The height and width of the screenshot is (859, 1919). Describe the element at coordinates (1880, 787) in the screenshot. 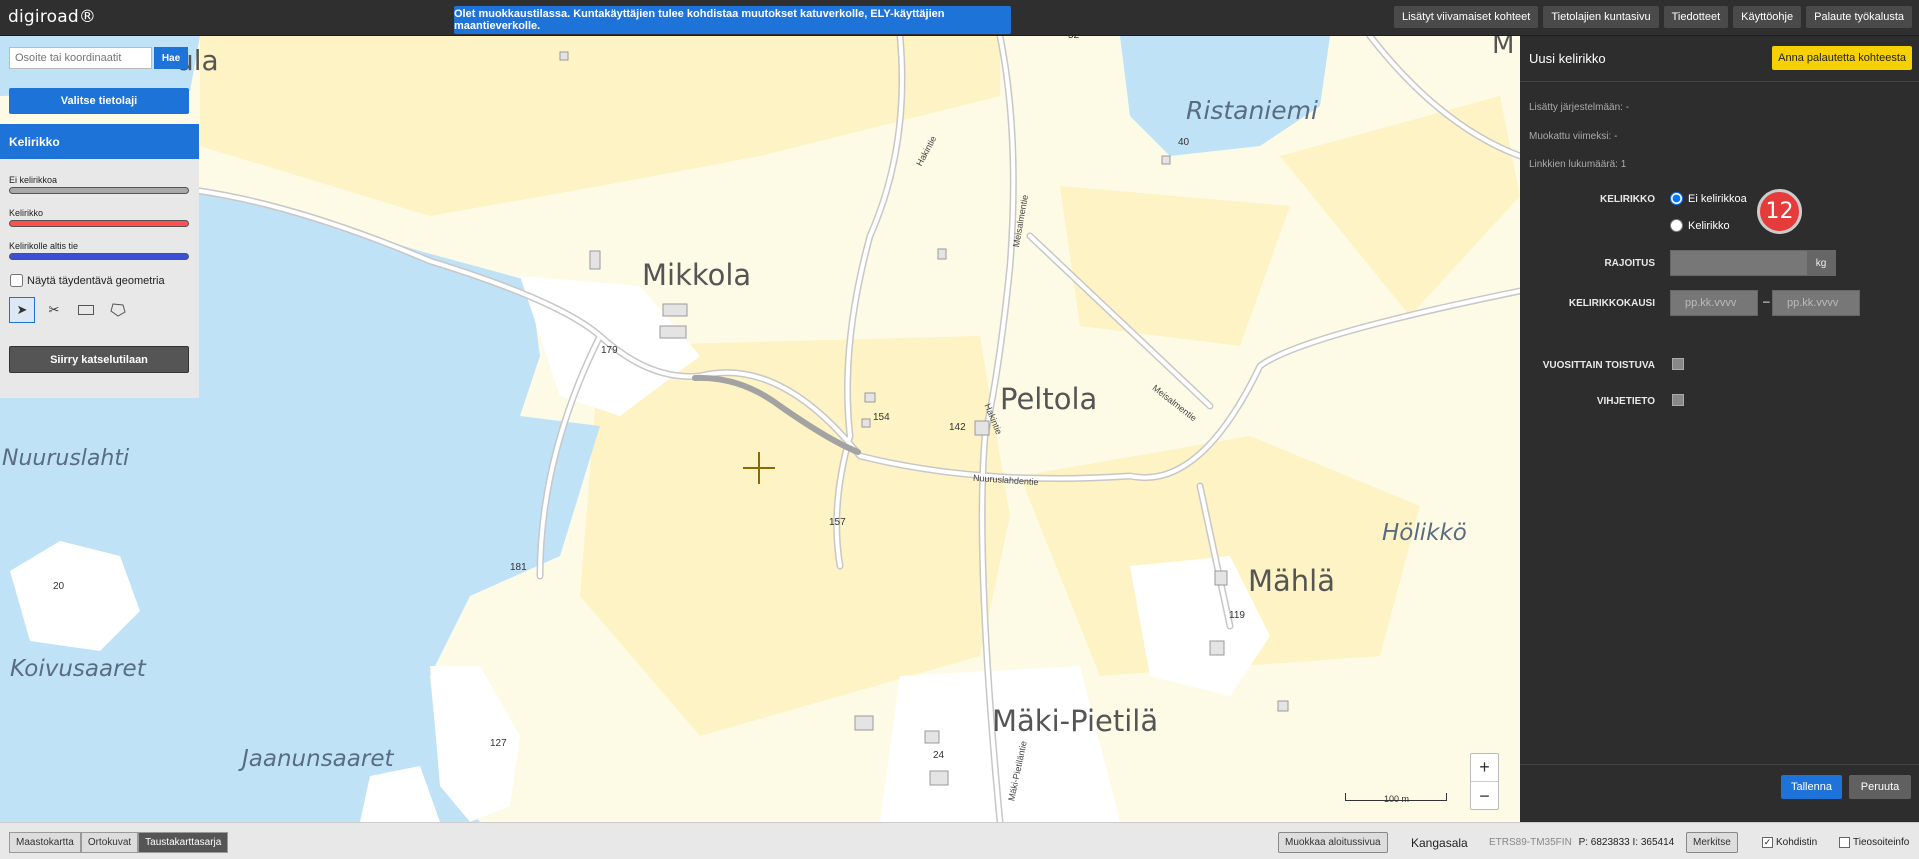

I see `cancel-button: Peruuta` at that location.